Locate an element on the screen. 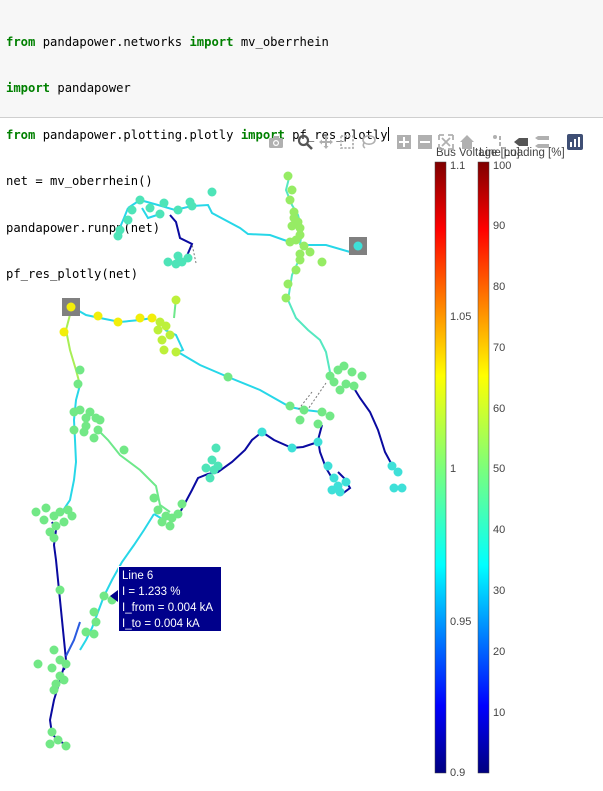  zoom-icon is located at coordinates (305, 142).